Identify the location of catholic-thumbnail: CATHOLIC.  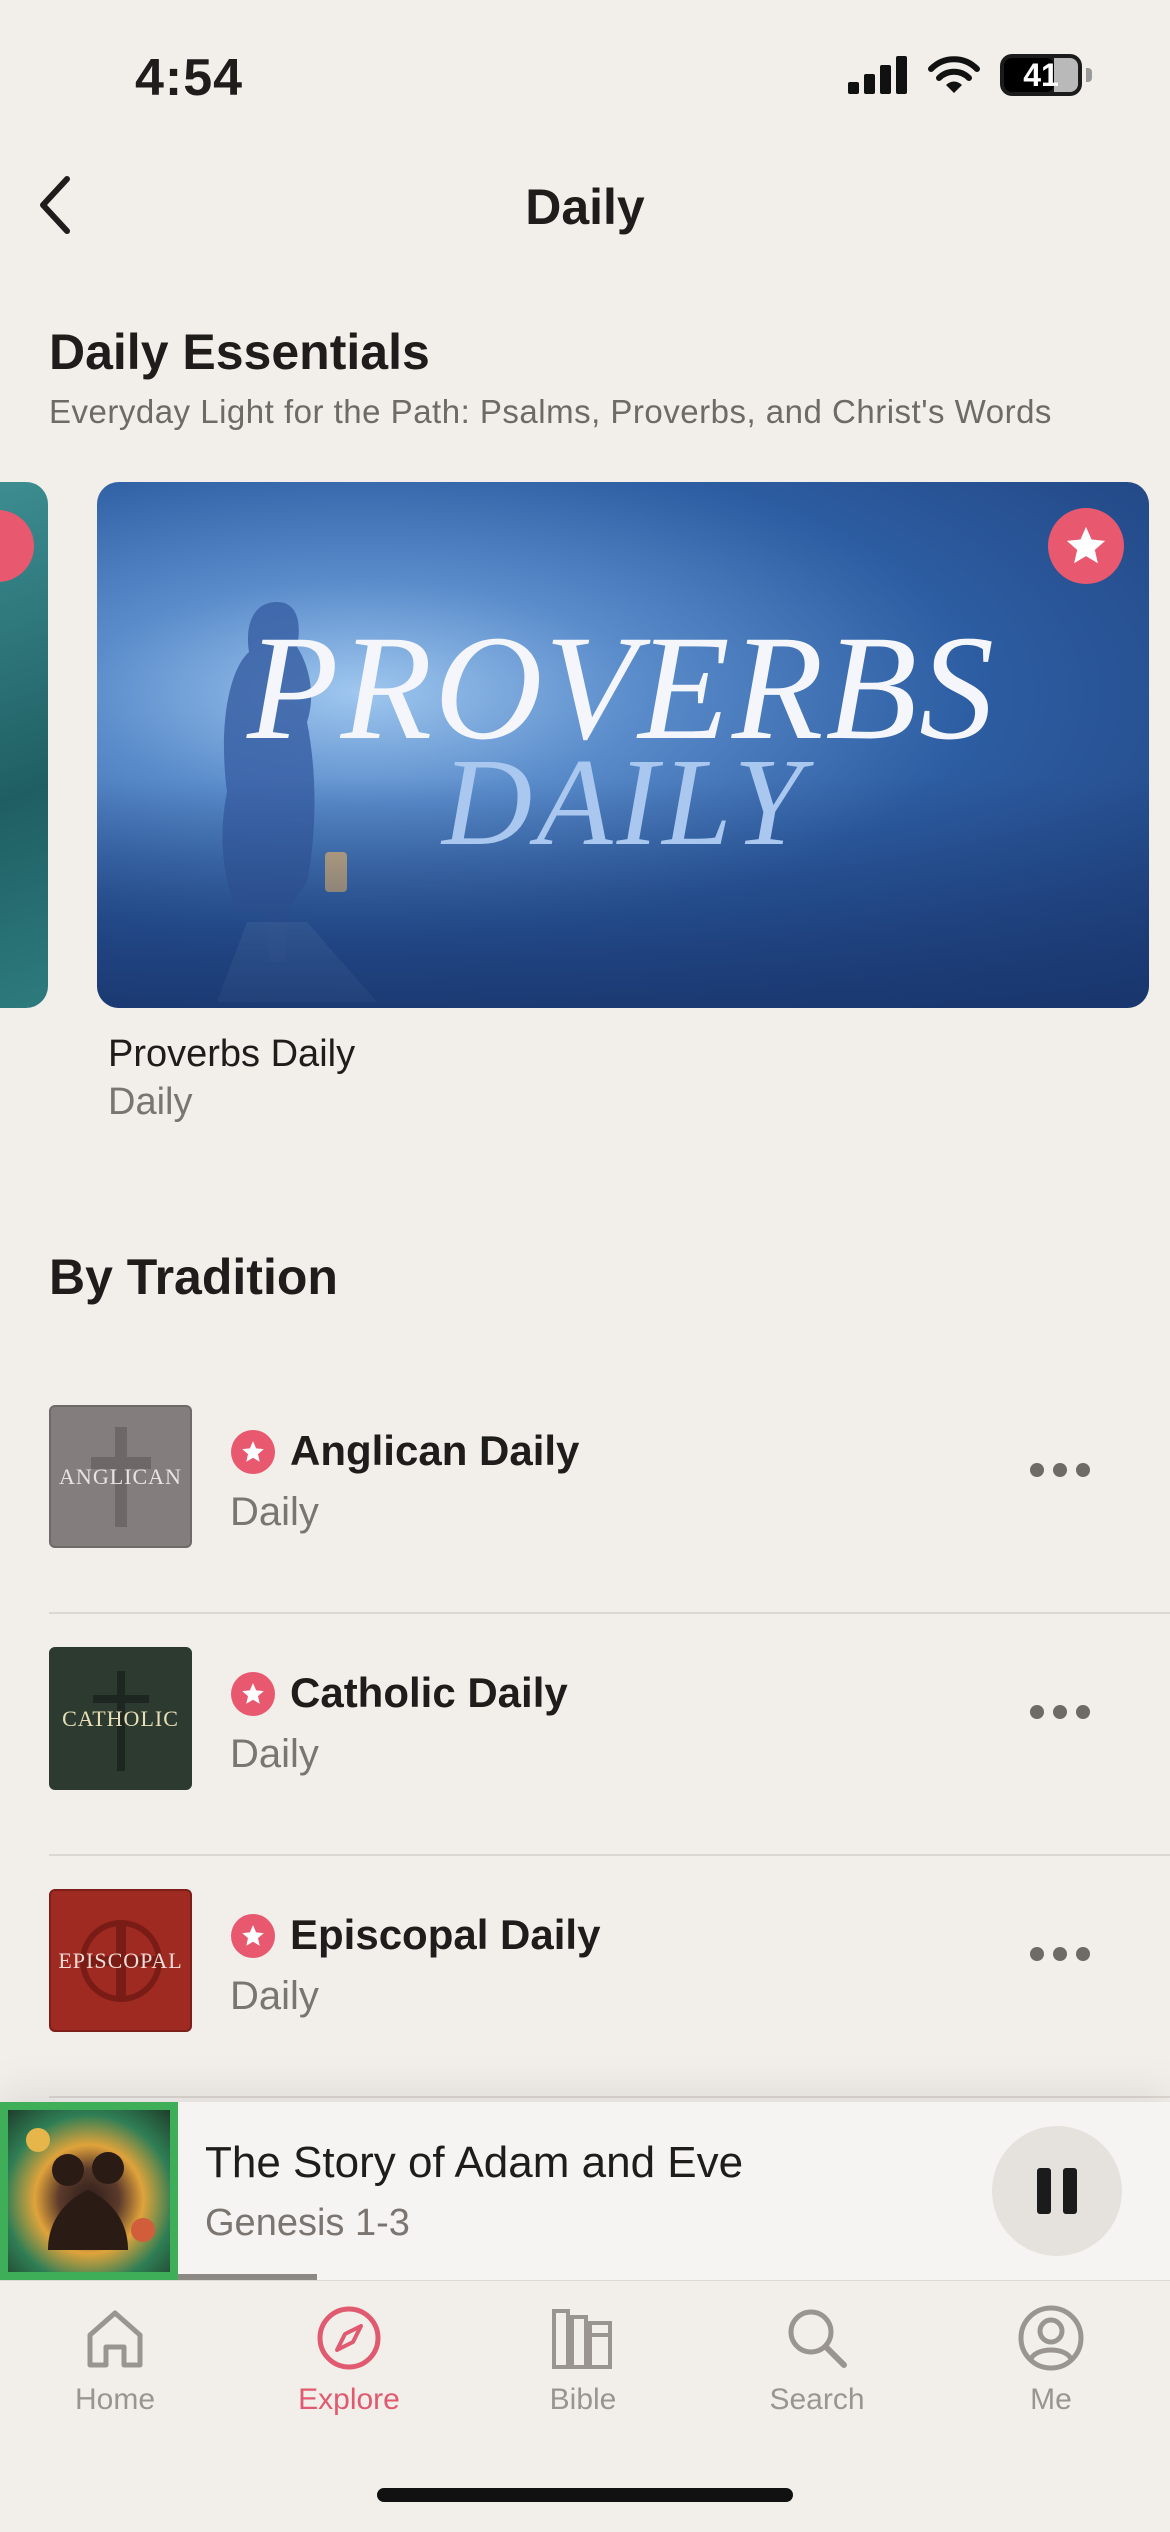
(120, 1718).